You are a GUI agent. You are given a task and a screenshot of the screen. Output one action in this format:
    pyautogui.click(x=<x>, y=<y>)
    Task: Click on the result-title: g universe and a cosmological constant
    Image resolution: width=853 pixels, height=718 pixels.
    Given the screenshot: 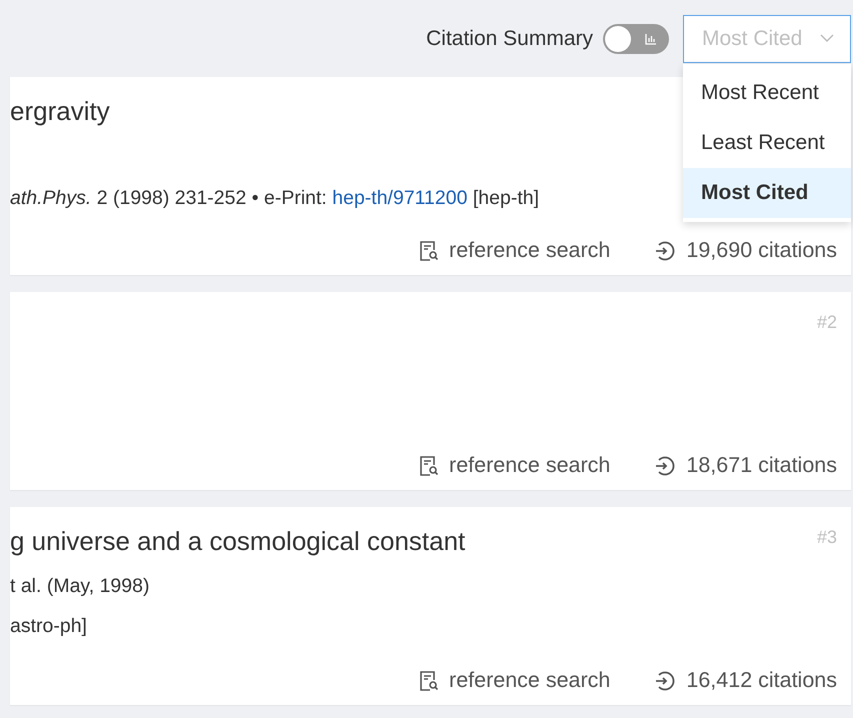 What is the action you would take?
    pyautogui.click(x=238, y=541)
    